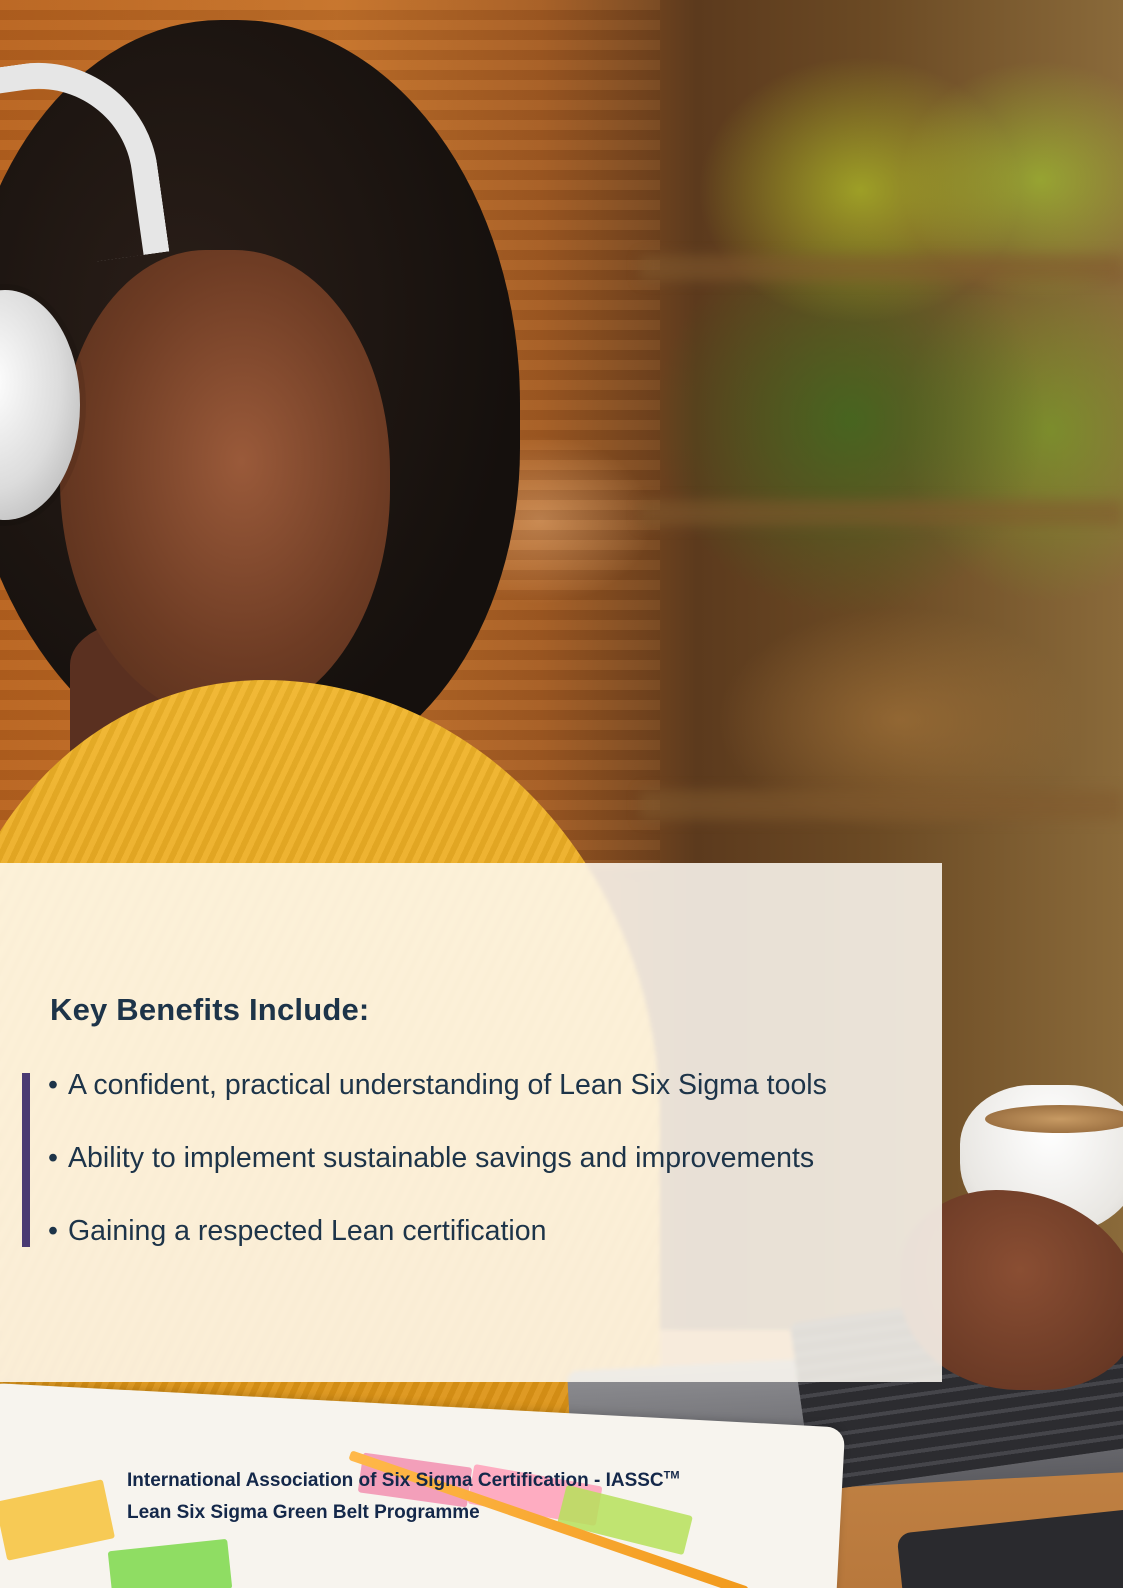 This screenshot has height=1588, width=1123. I want to click on face, so click(225, 485).